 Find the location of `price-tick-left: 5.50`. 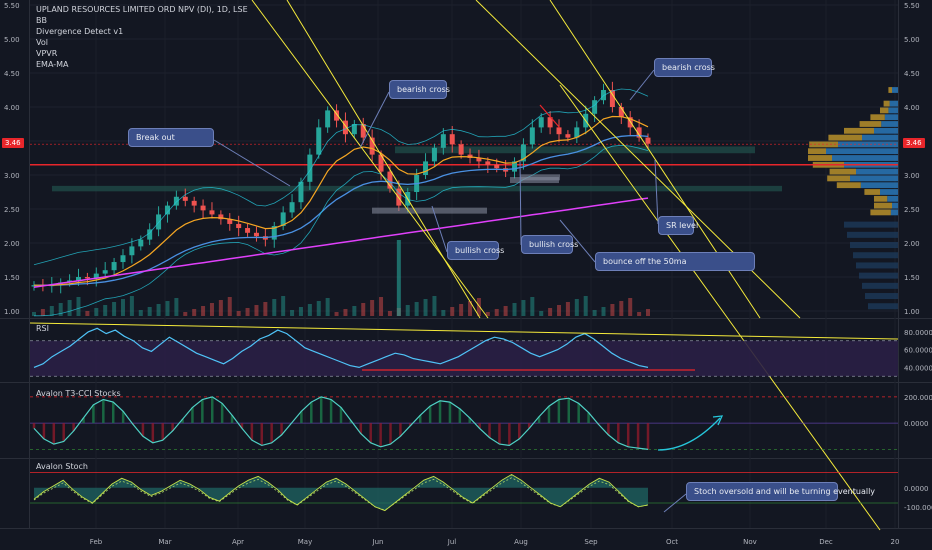

price-tick-left: 5.50 is located at coordinates (12, 6).